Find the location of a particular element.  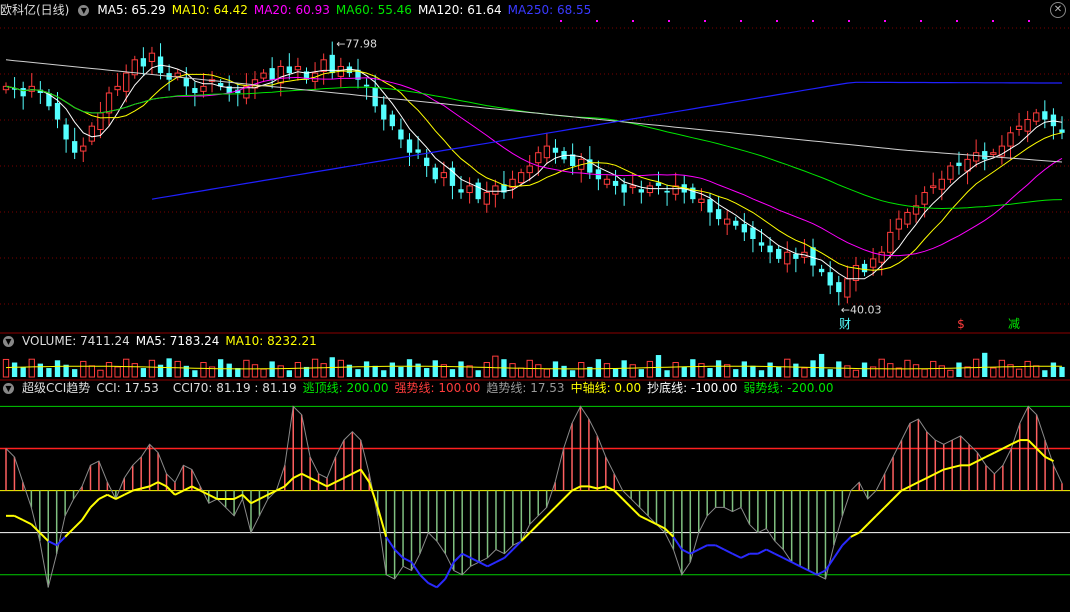

event-label: 财 is located at coordinates (845, 324).